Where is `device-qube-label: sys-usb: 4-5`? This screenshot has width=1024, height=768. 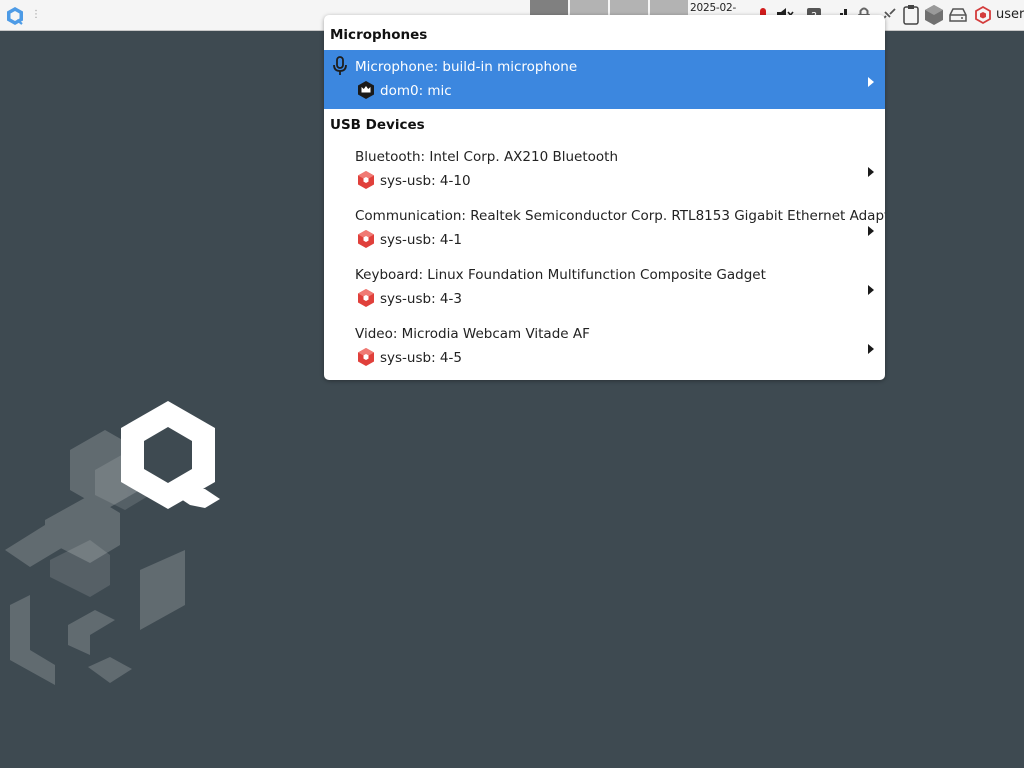 device-qube-label: sys-usb: 4-5 is located at coordinates (421, 358).